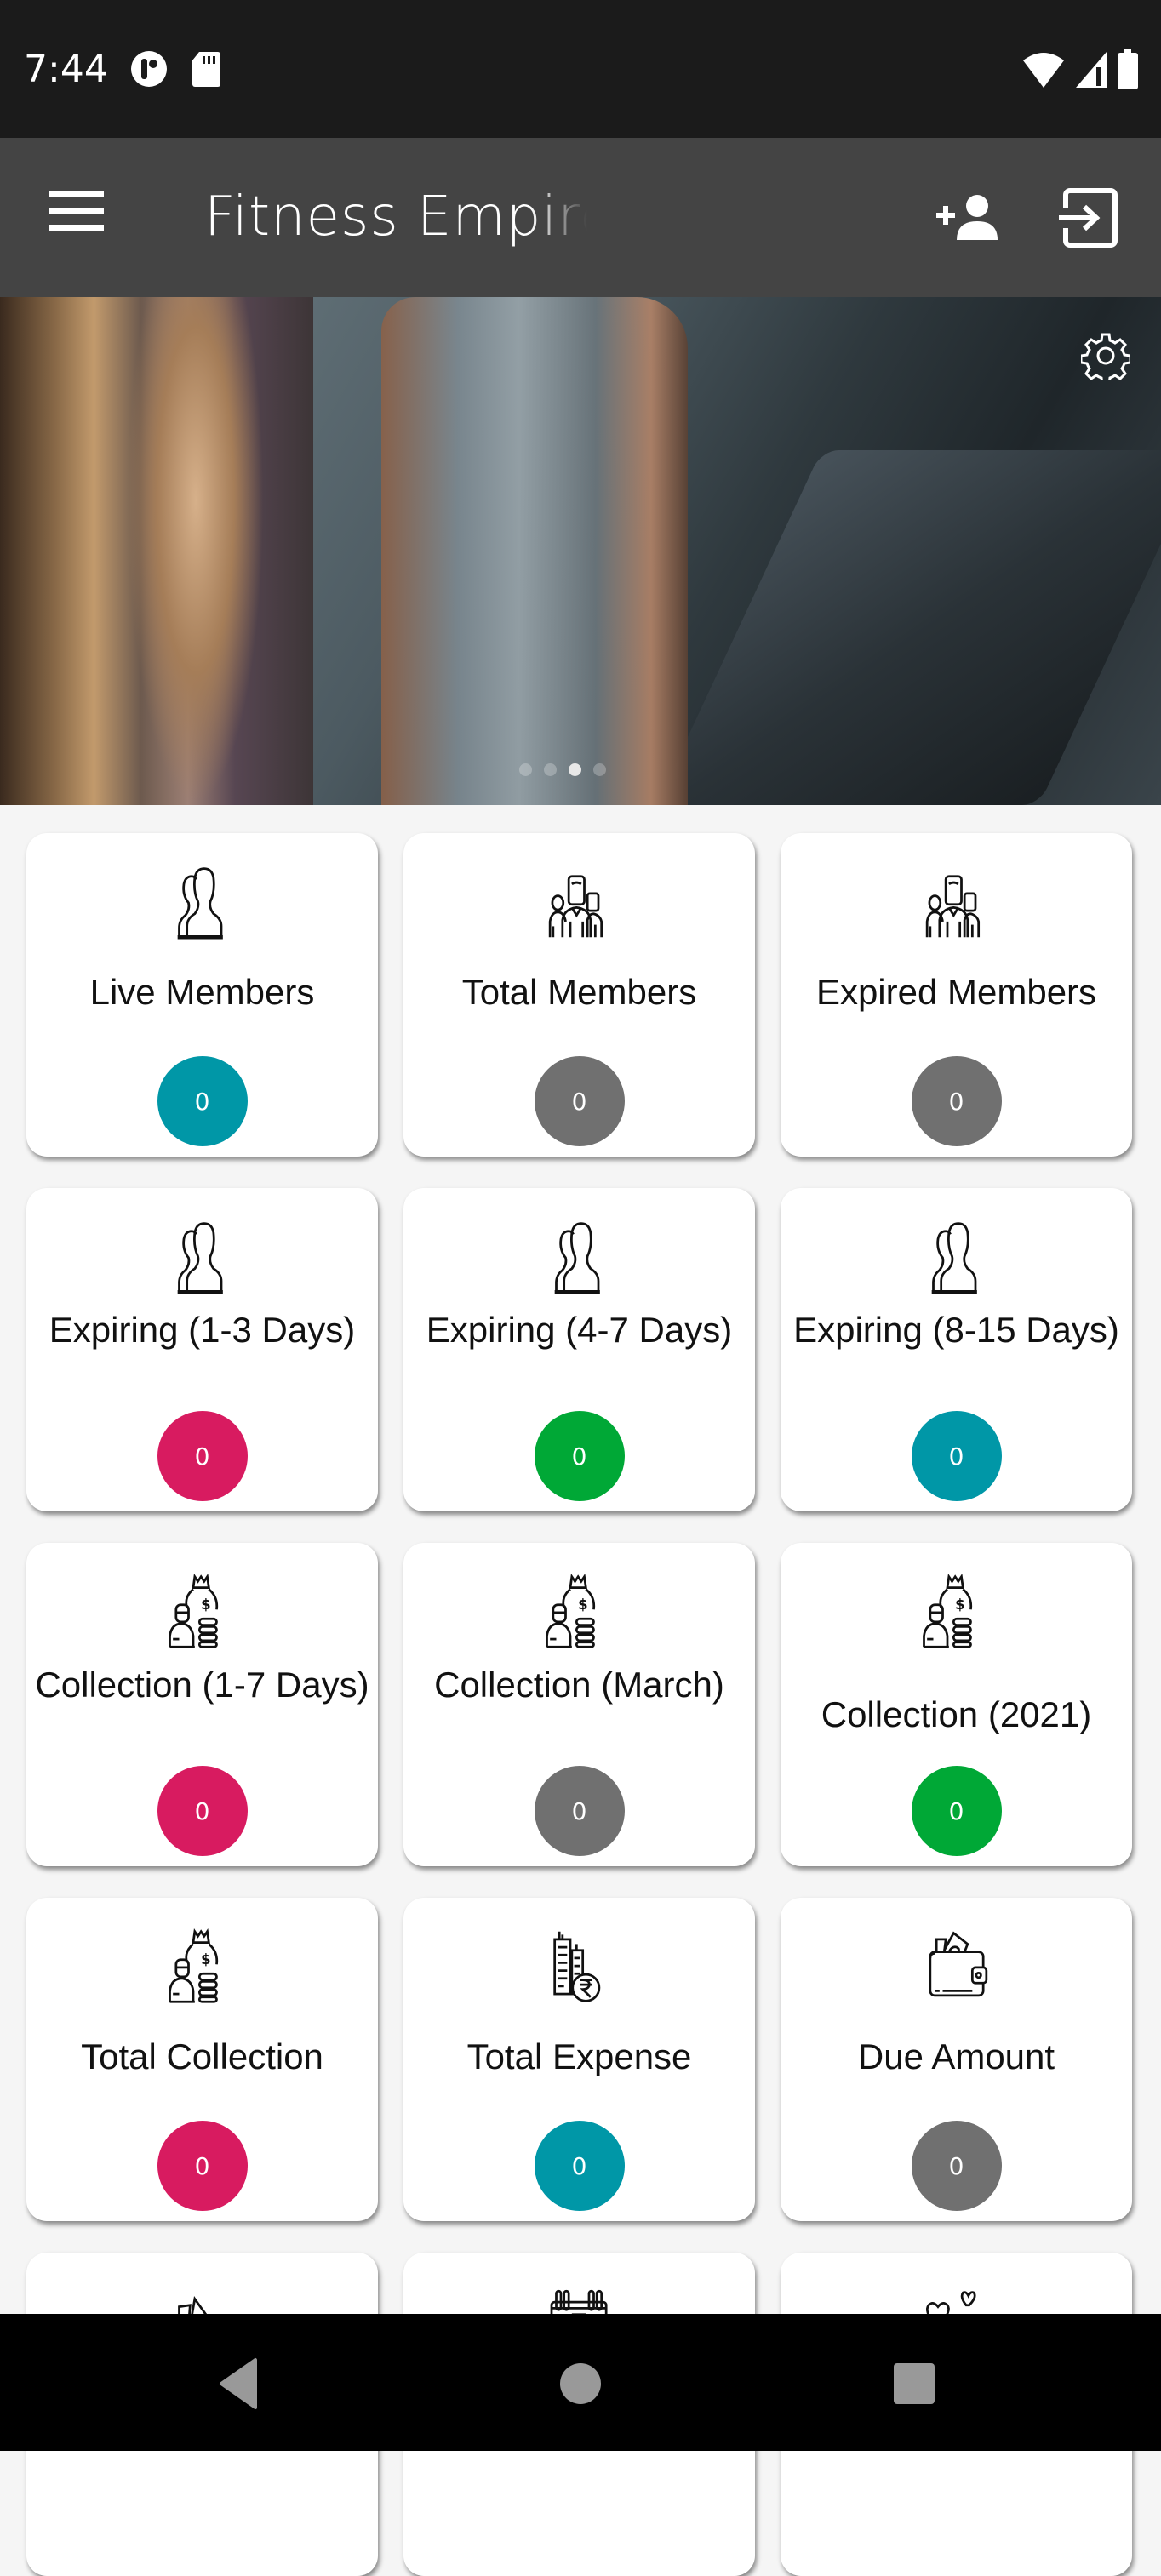  Describe the element at coordinates (1105, 355) in the screenshot. I see `gear-icon` at that location.